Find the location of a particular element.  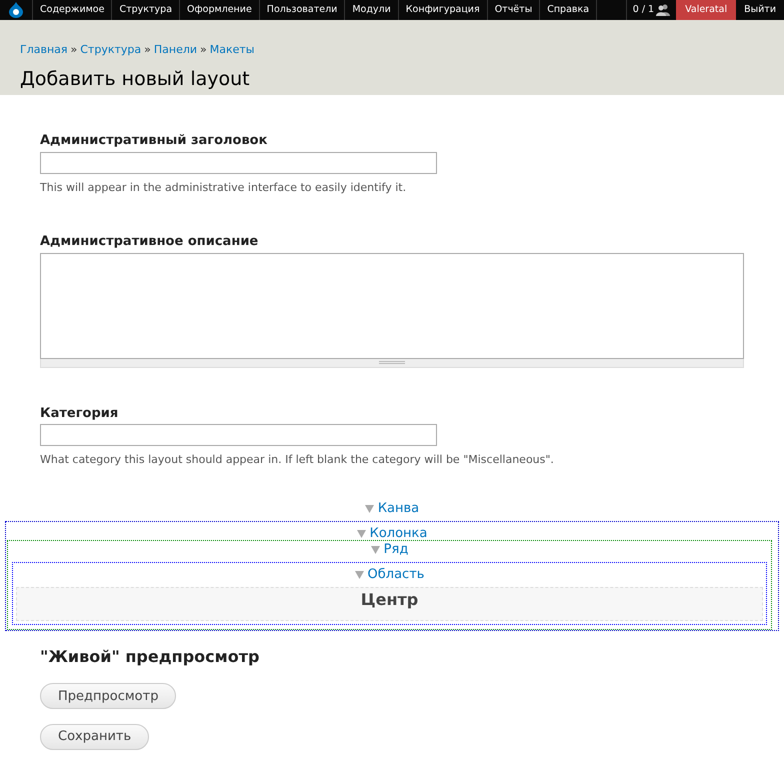

page-title: Добавить новый layout is located at coordinates (135, 79).